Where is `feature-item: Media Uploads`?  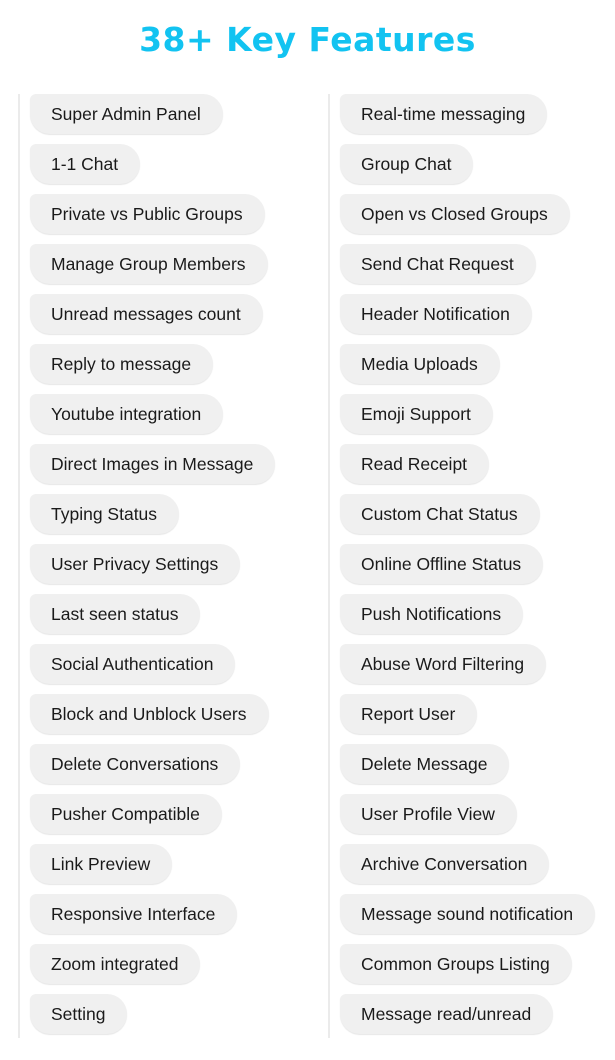
feature-item: Media Uploads is located at coordinates (472, 369).